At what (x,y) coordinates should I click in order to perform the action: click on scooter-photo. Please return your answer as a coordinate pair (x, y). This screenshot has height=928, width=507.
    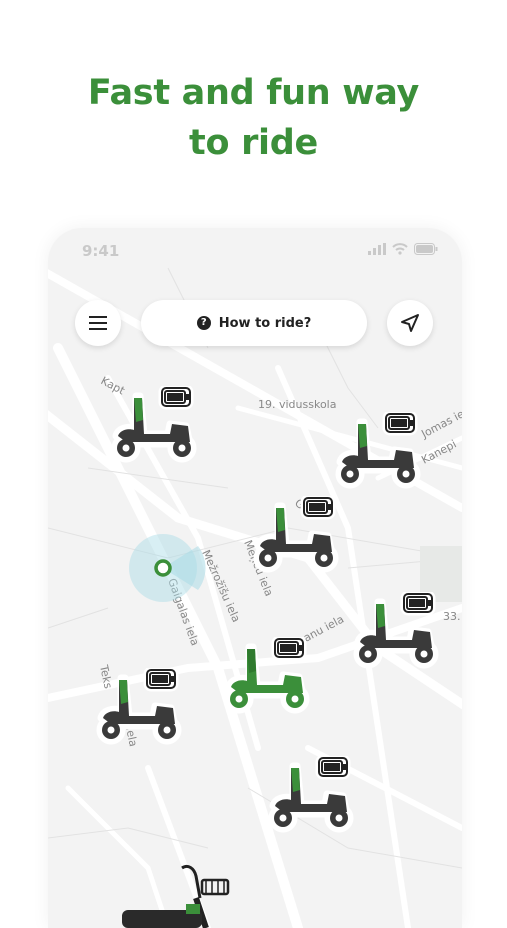
    Looking at the image, I should click on (176, 896).